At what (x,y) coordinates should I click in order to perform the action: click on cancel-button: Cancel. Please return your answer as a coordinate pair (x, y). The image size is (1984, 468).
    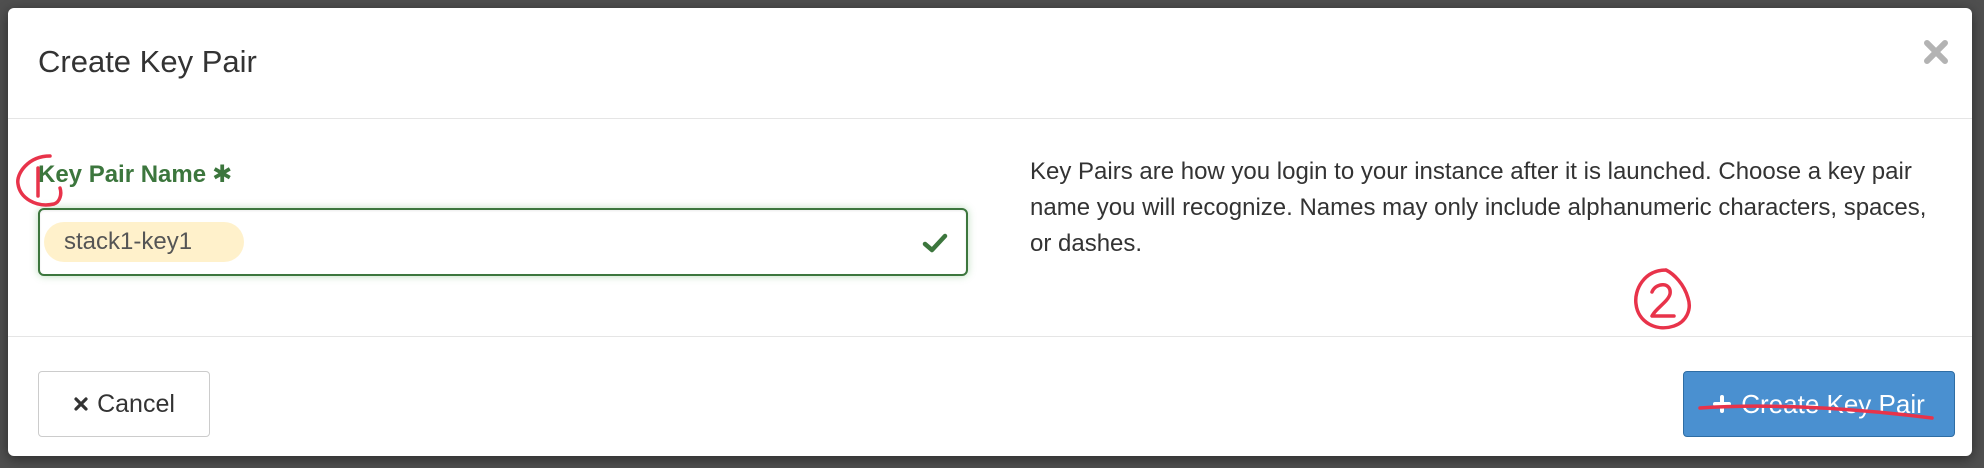
    Looking at the image, I should click on (124, 404).